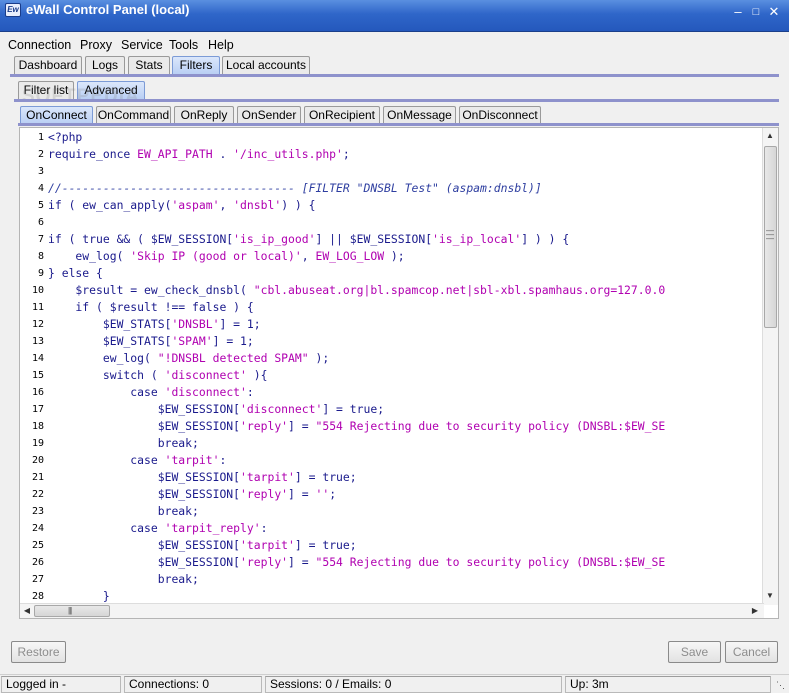 Image resolution: width=789 pixels, height=693 pixels. I want to click on code-line: $EW_SESSION['reply'] = '';, so click(192, 494).